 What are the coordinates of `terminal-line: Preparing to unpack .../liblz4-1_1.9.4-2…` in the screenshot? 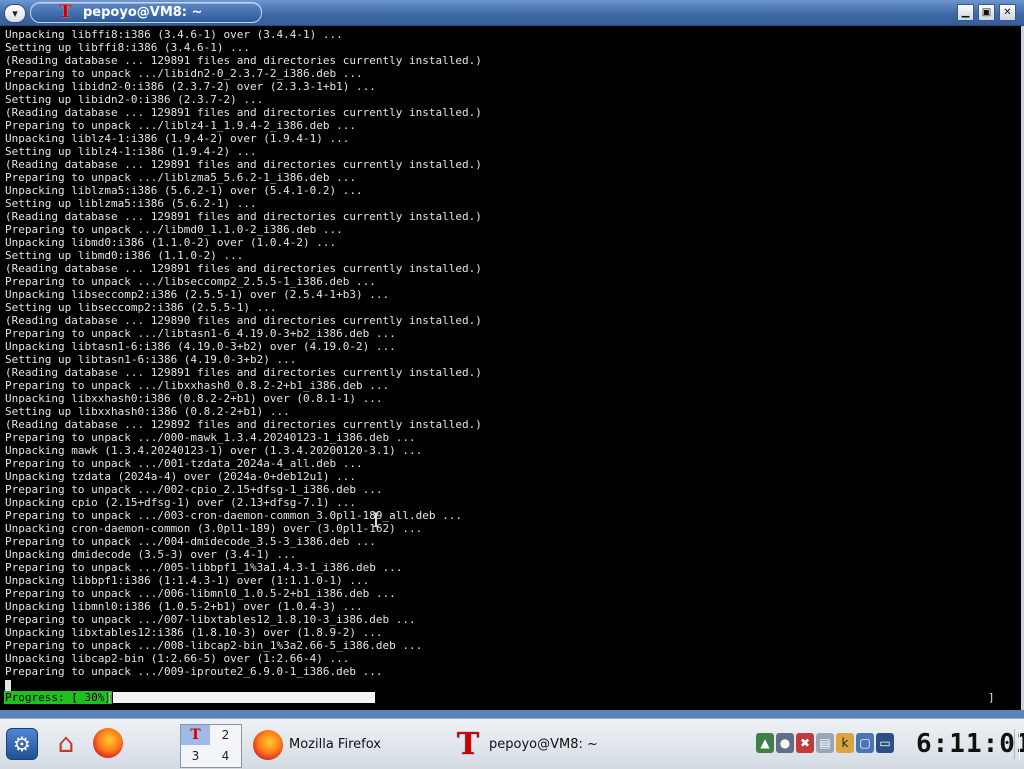 It's located at (180, 125).